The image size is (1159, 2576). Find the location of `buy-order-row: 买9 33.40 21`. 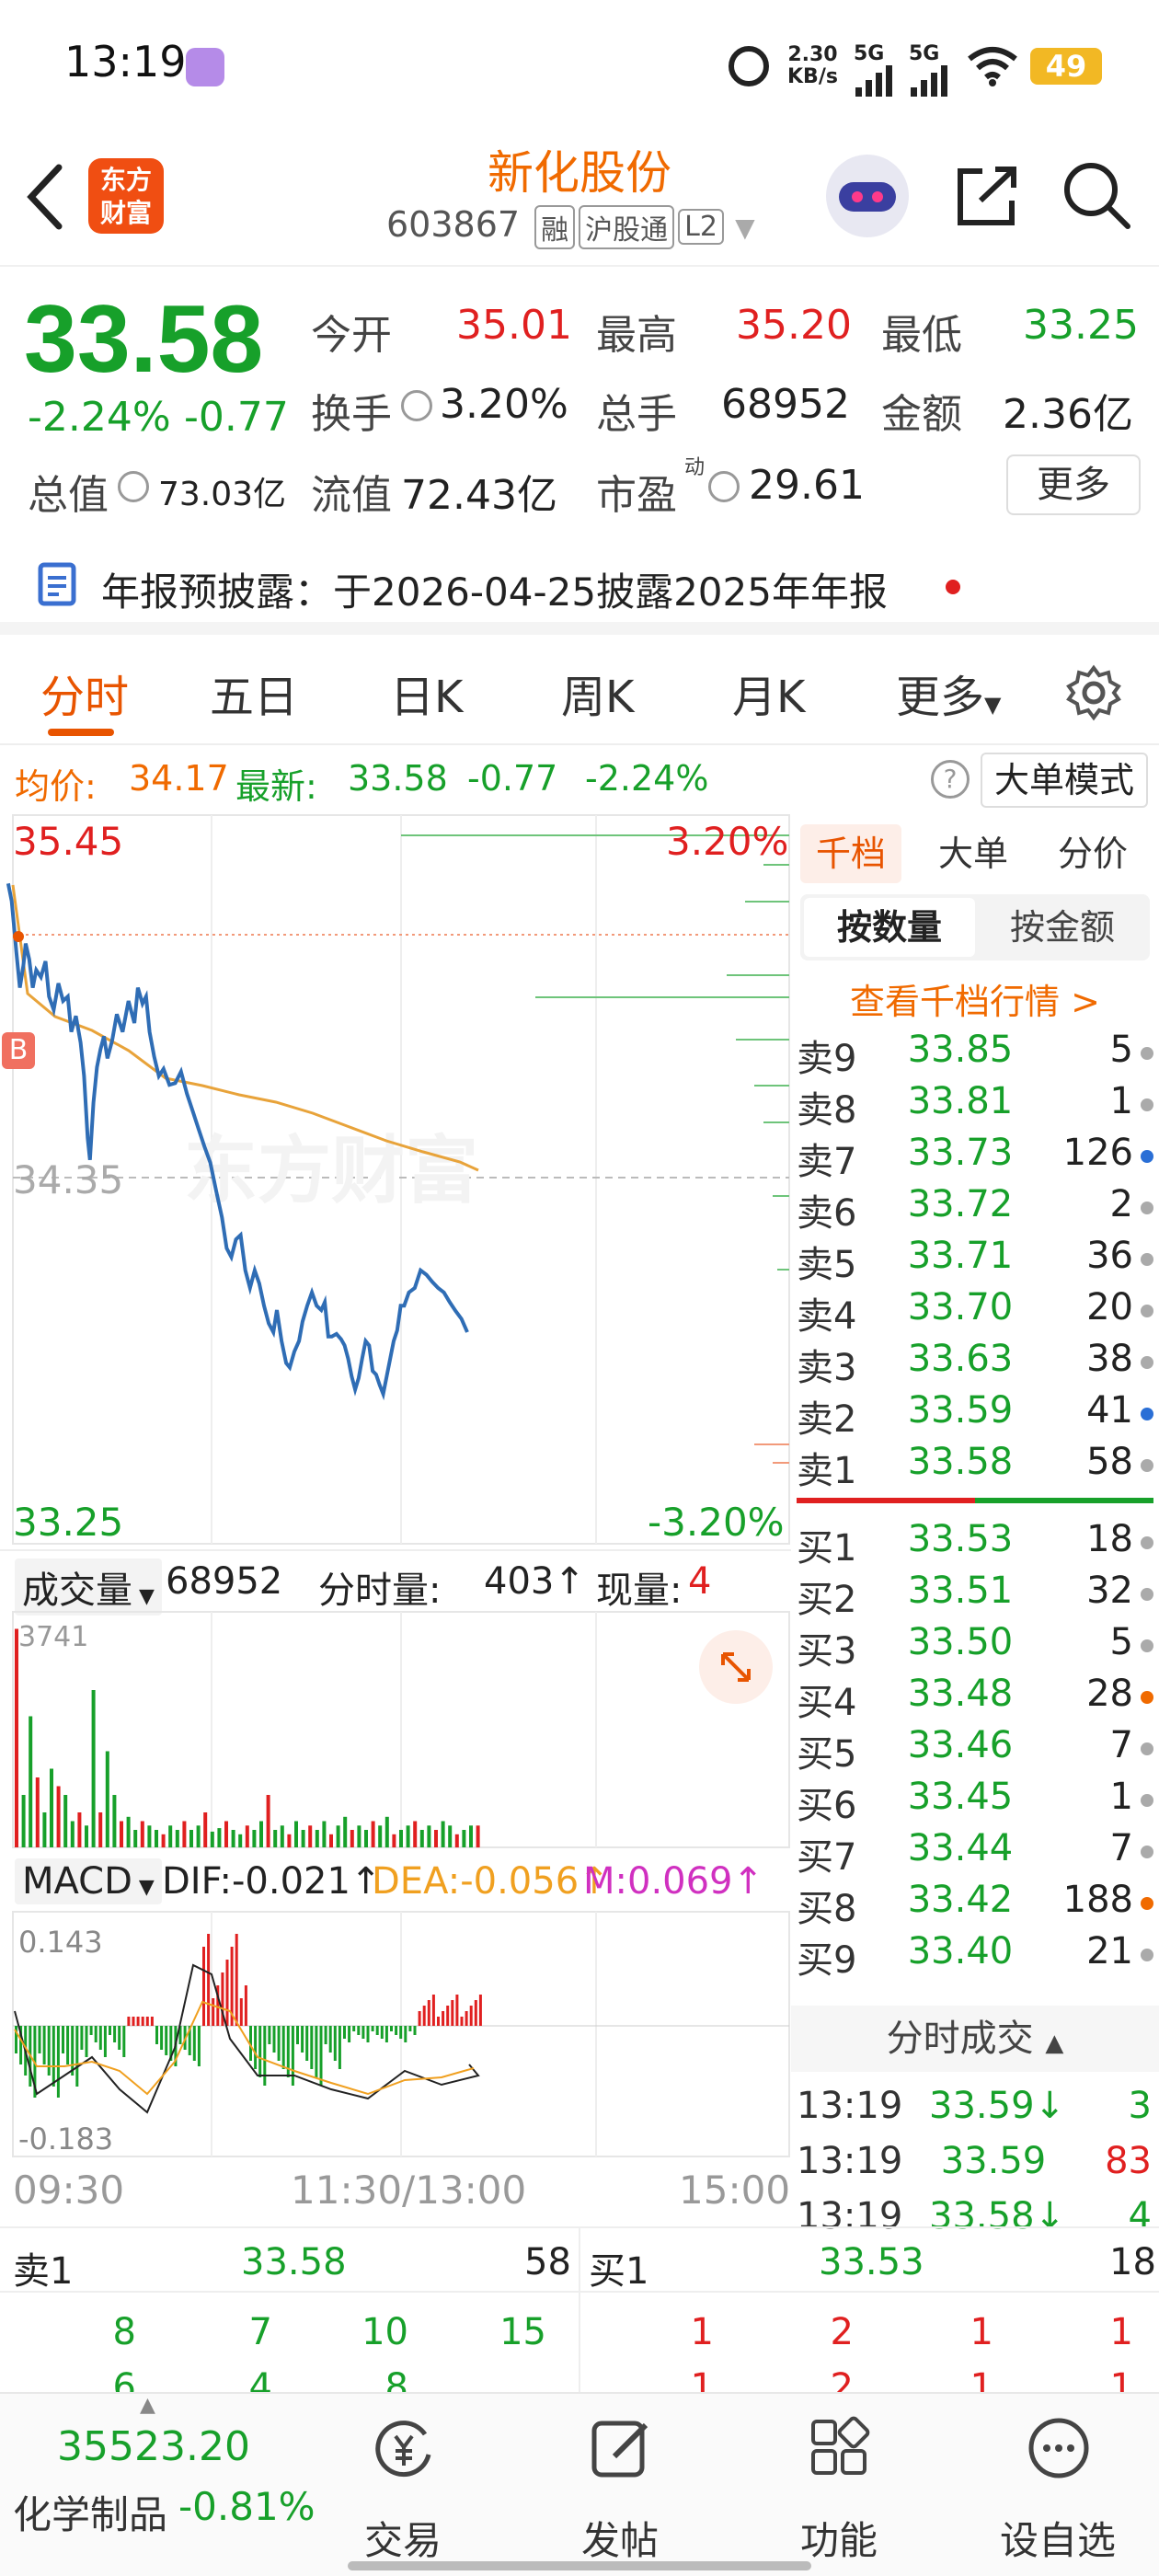

buy-order-row: 买9 33.40 21 is located at coordinates (975, 1956).